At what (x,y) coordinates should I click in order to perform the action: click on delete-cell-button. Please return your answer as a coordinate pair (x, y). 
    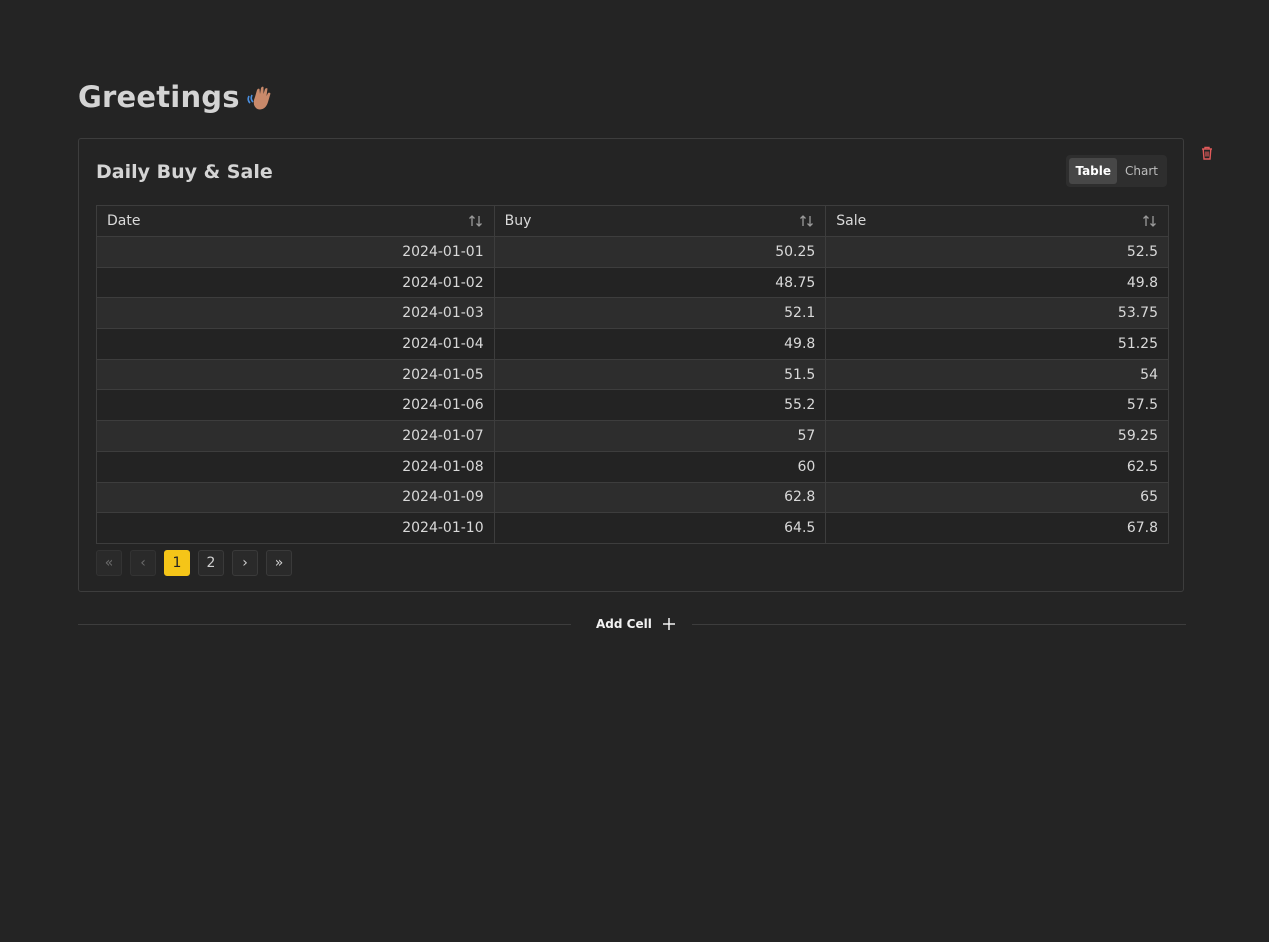
    Looking at the image, I should click on (1207, 153).